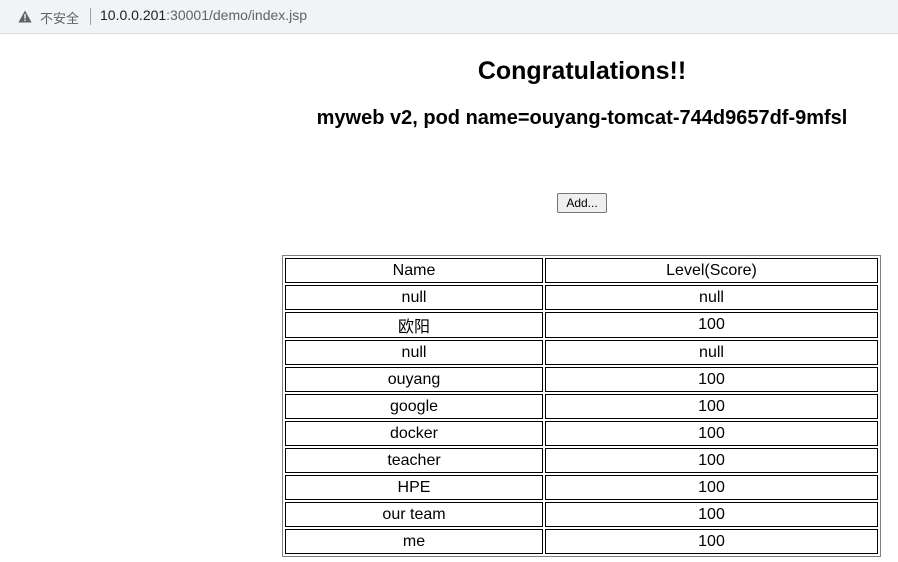  Describe the element at coordinates (414, 460) in the screenshot. I see `name-cell: teacher` at that location.